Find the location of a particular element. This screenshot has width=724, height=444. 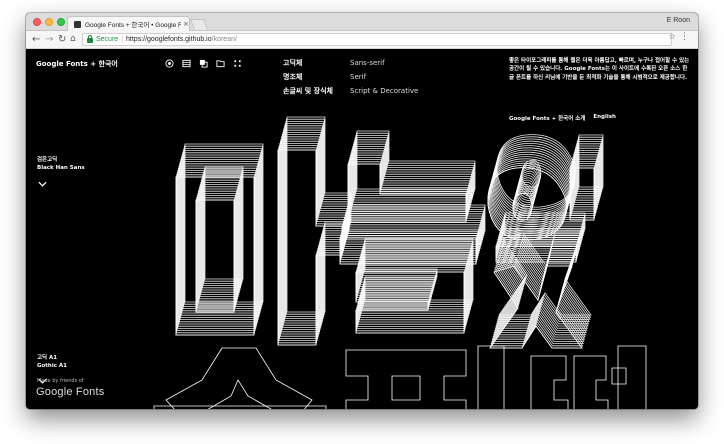

window-close-button is located at coordinates (37, 22).